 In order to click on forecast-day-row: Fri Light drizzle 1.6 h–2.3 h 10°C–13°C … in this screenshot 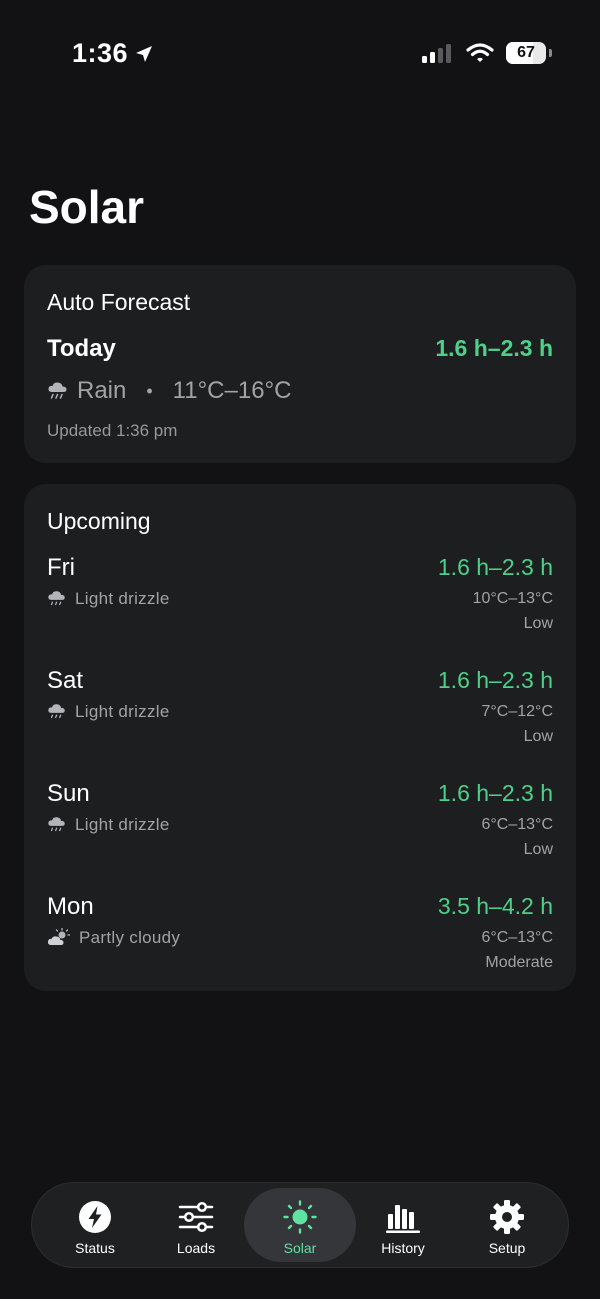, I will do `click(300, 604)`.